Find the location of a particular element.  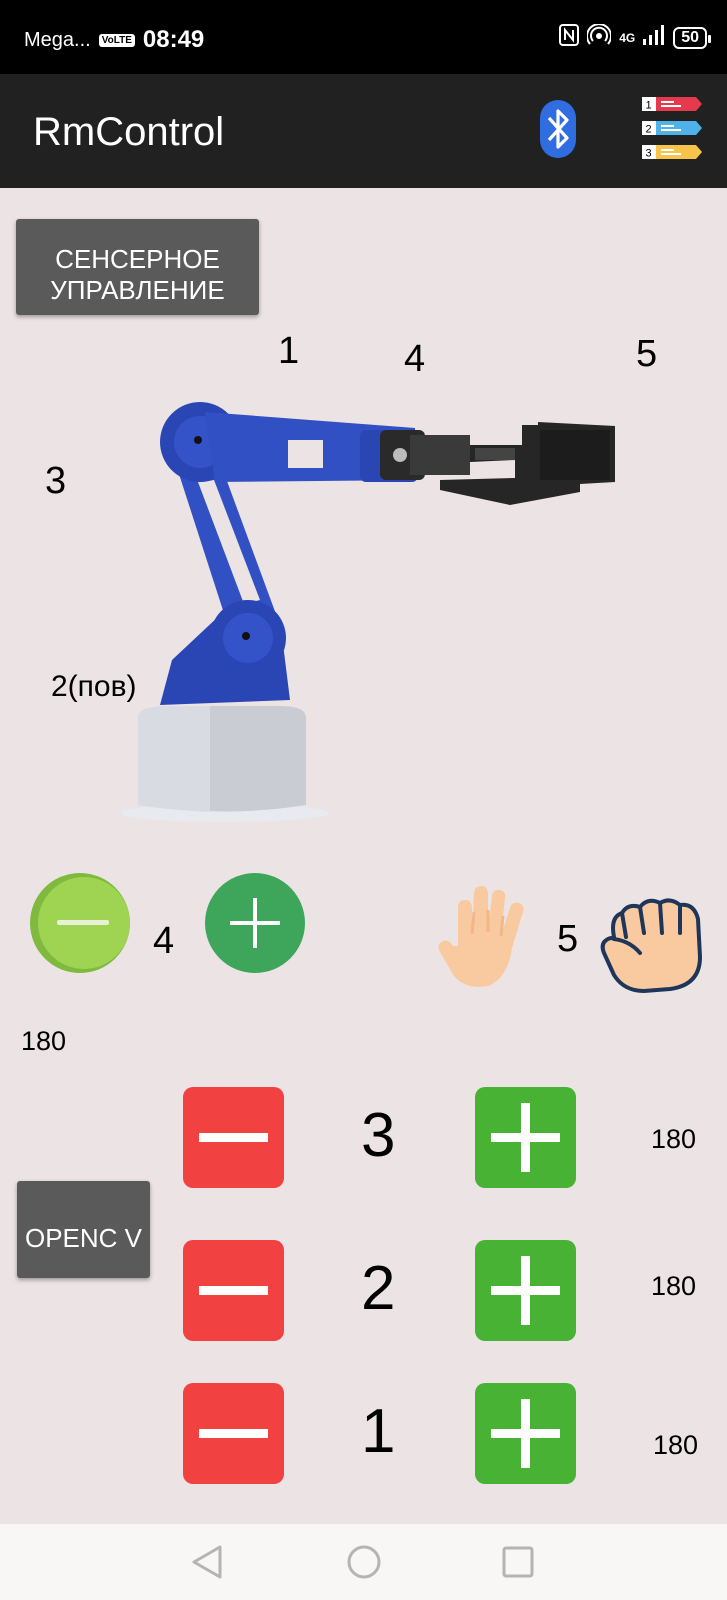

home-icon is located at coordinates (364, 1564).